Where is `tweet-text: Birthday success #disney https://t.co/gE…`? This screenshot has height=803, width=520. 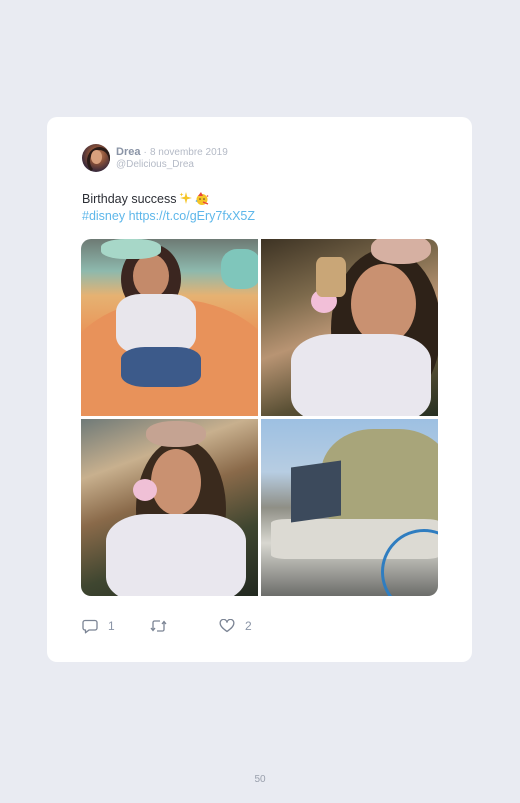
tweet-text: Birthday success #disney https://t.co/gE… is located at coordinates (168, 208).